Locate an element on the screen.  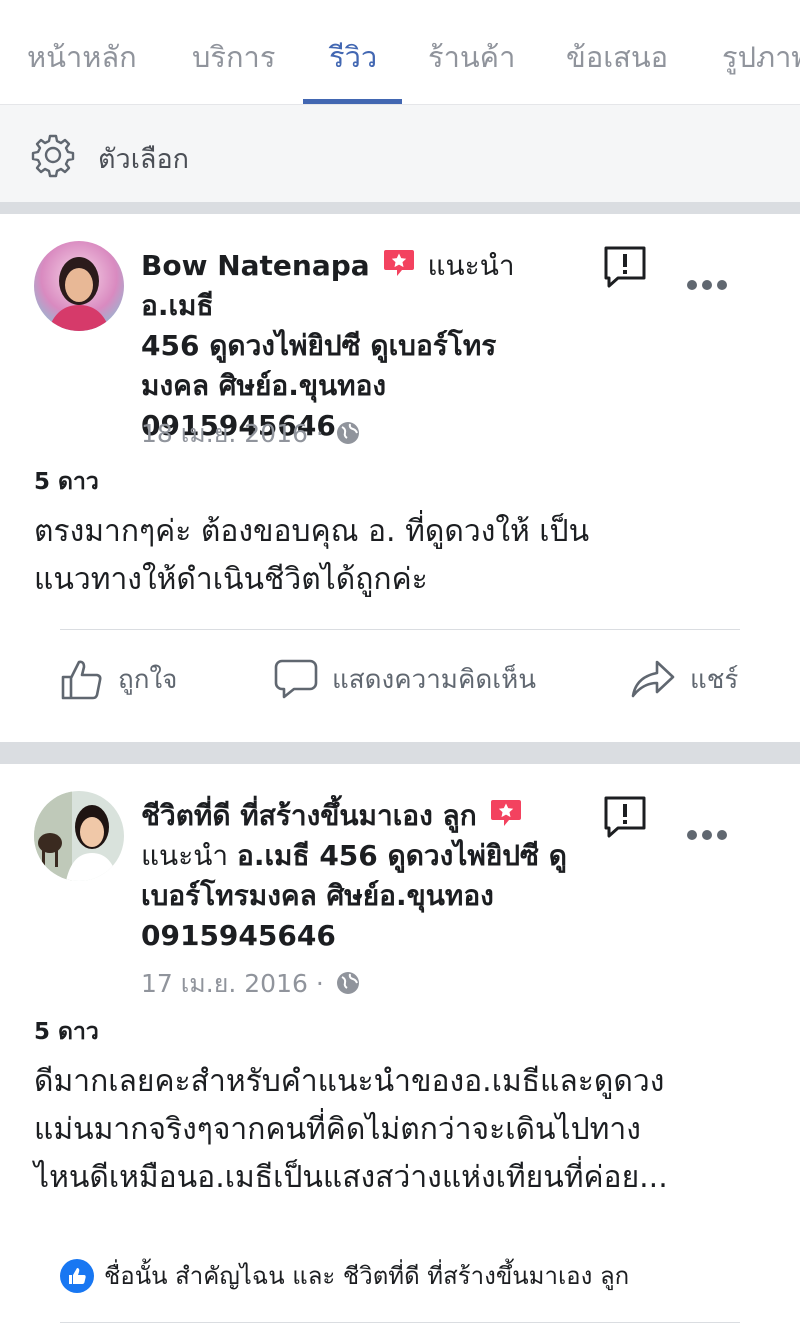
share-button: แชร์ is located at coordinates (684, 679).